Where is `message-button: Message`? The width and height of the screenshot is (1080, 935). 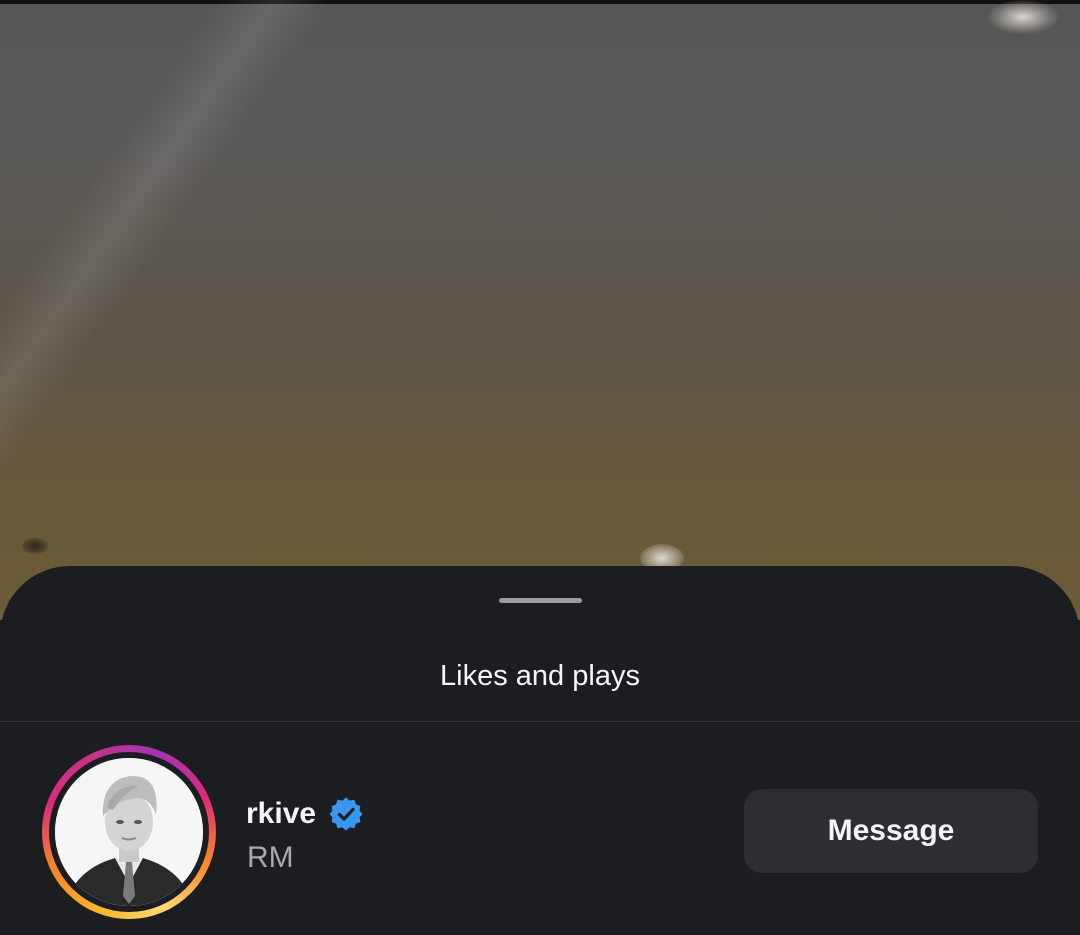
message-button: Message is located at coordinates (891, 831).